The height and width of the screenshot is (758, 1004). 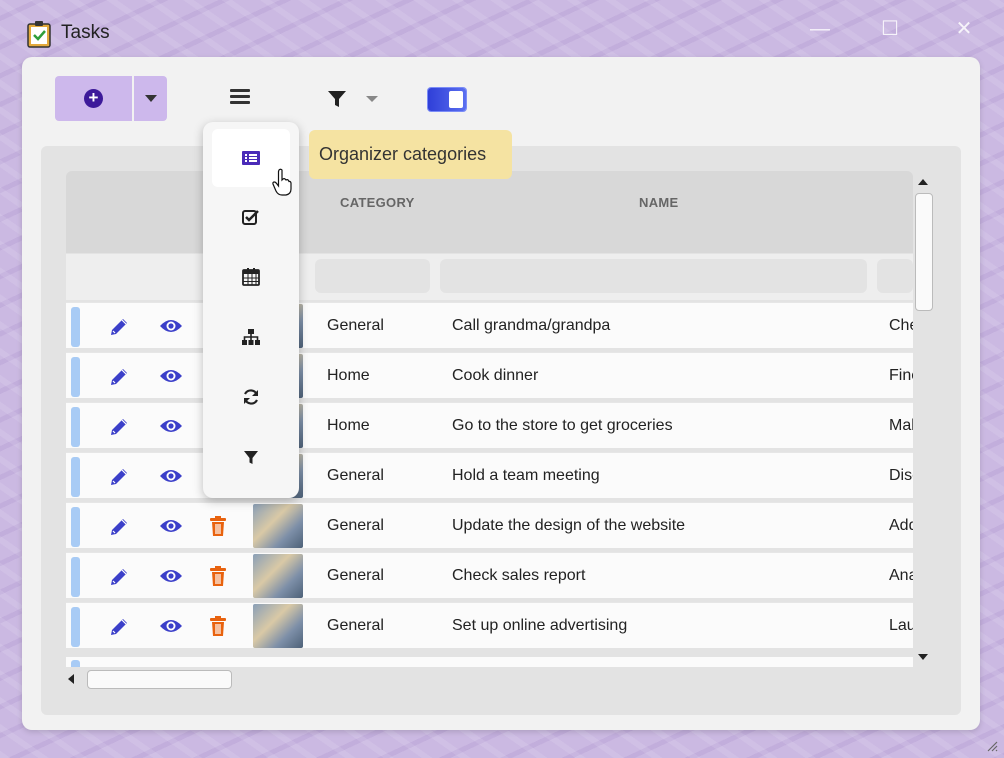 I want to click on table-row: General Hold a team meeting Disc, so click(x=489, y=475).